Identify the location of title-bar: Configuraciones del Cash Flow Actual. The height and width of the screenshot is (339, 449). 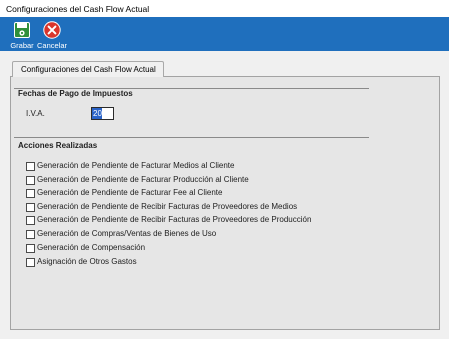
(224, 8).